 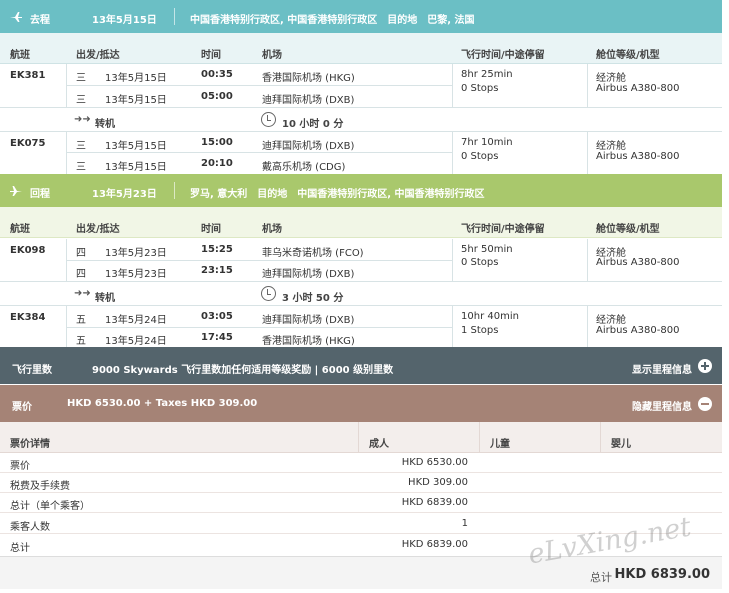 I want to click on connection-duration: 10 小时 0 分, so click(x=313, y=124).